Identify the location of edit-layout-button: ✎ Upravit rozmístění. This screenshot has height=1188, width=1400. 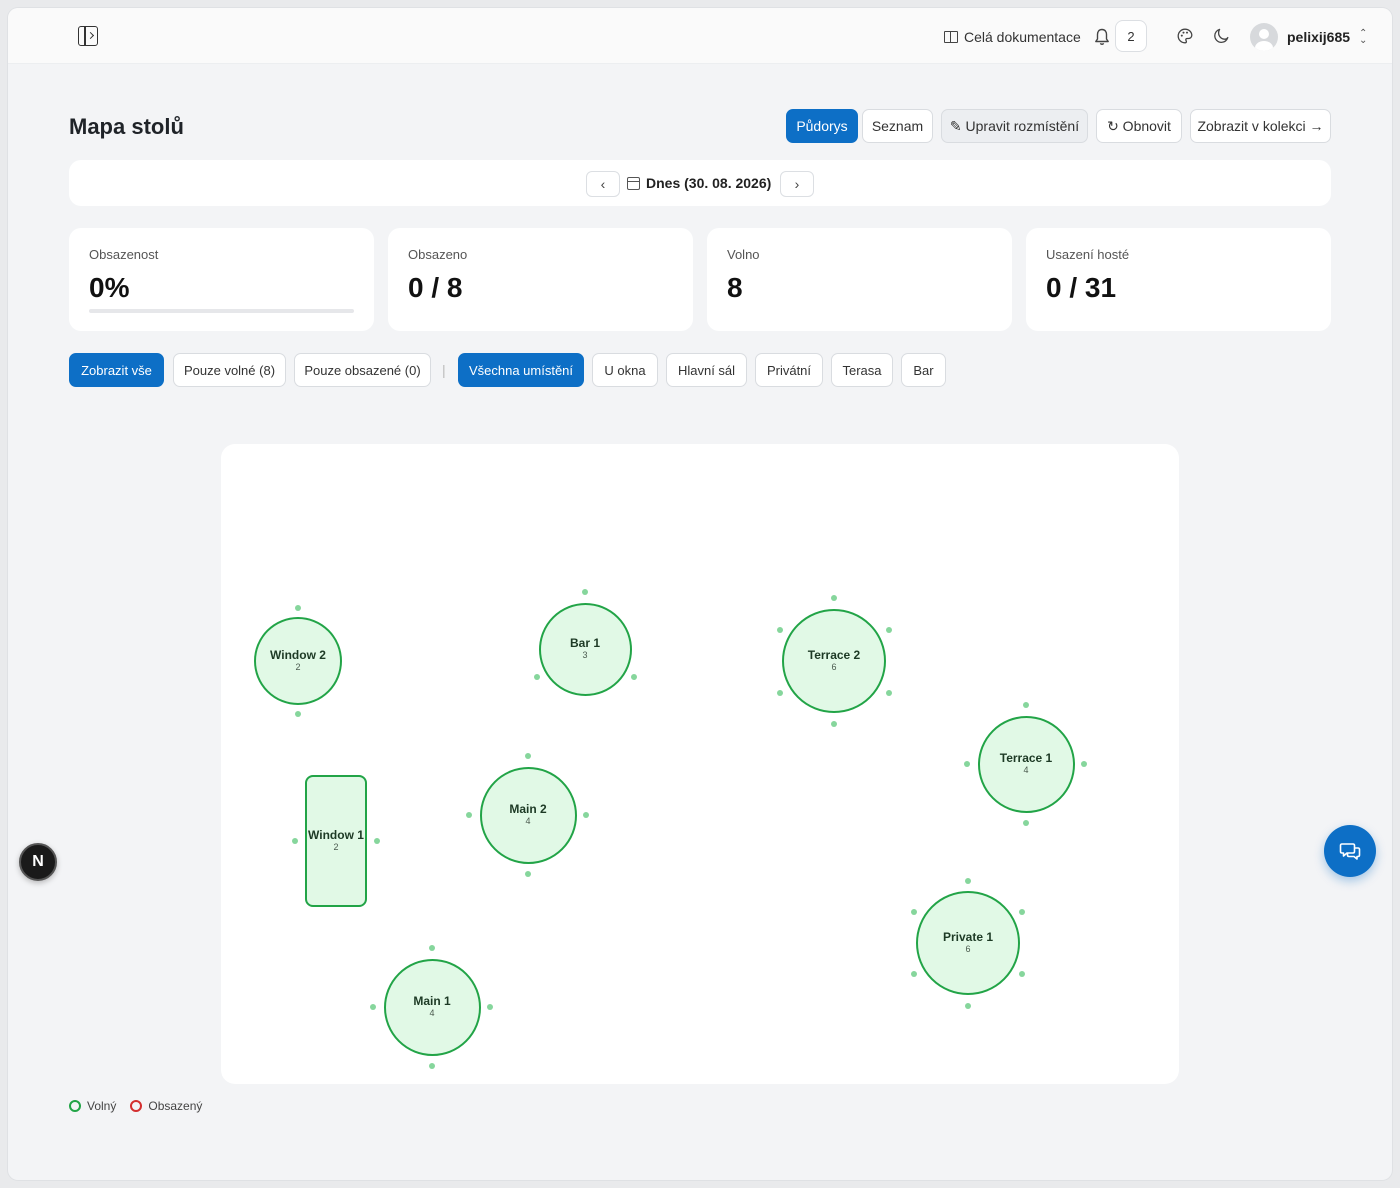
(1014, 126).